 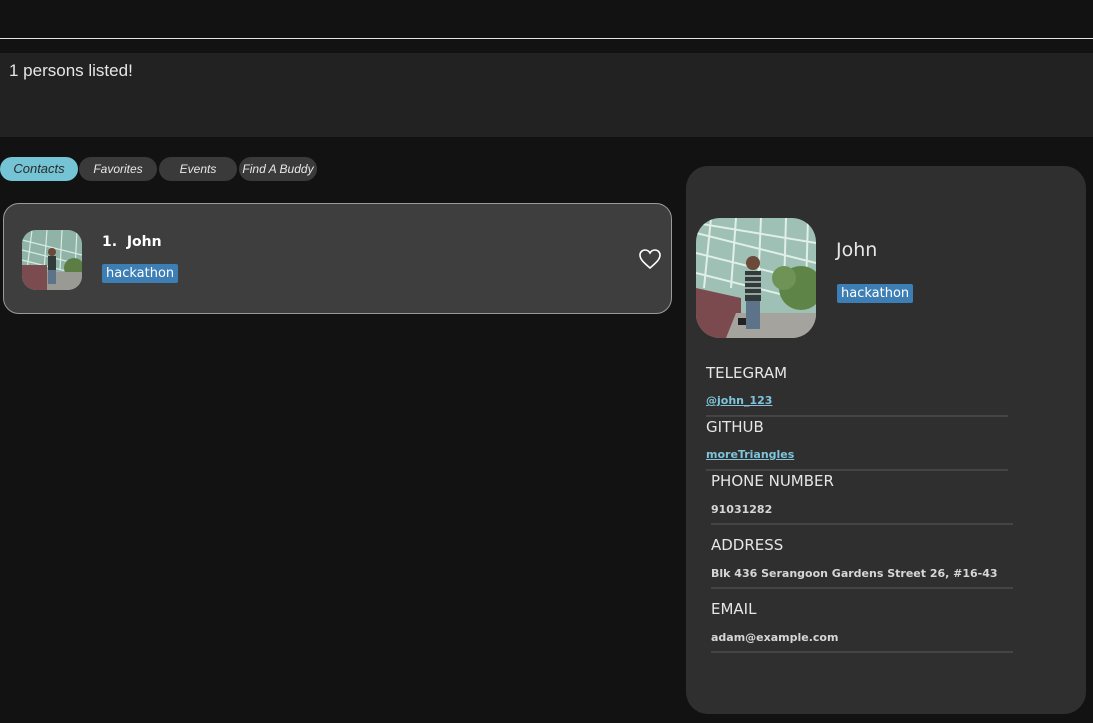 I want to click on avatar-large, so click(x=756, y=278).